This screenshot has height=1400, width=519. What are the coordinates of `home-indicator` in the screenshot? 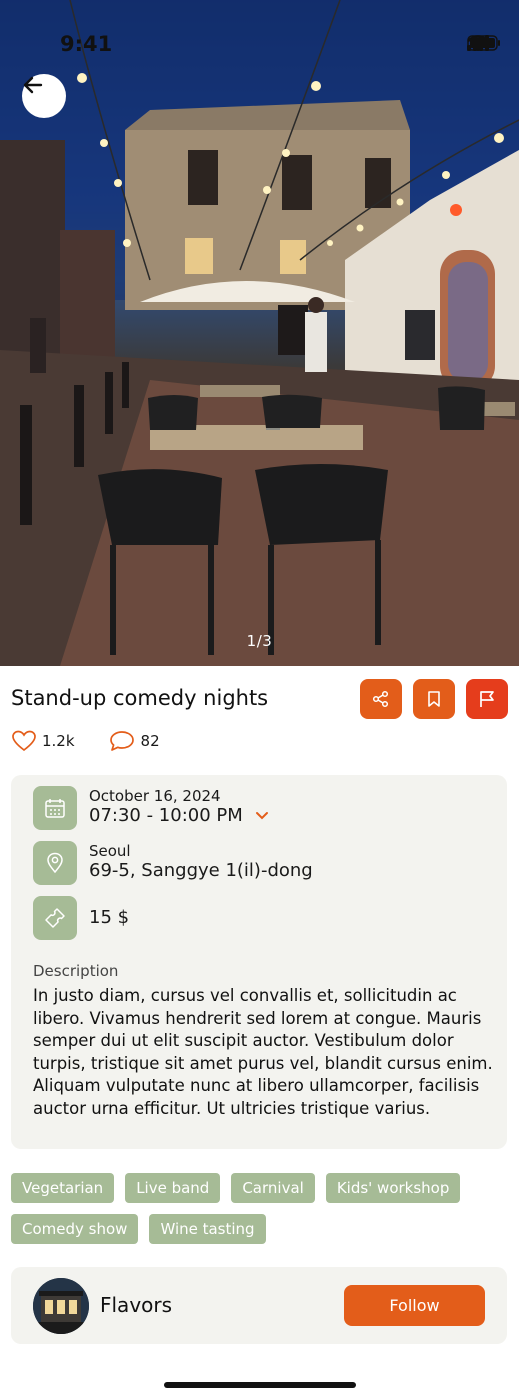 It's located at (260, 1385).